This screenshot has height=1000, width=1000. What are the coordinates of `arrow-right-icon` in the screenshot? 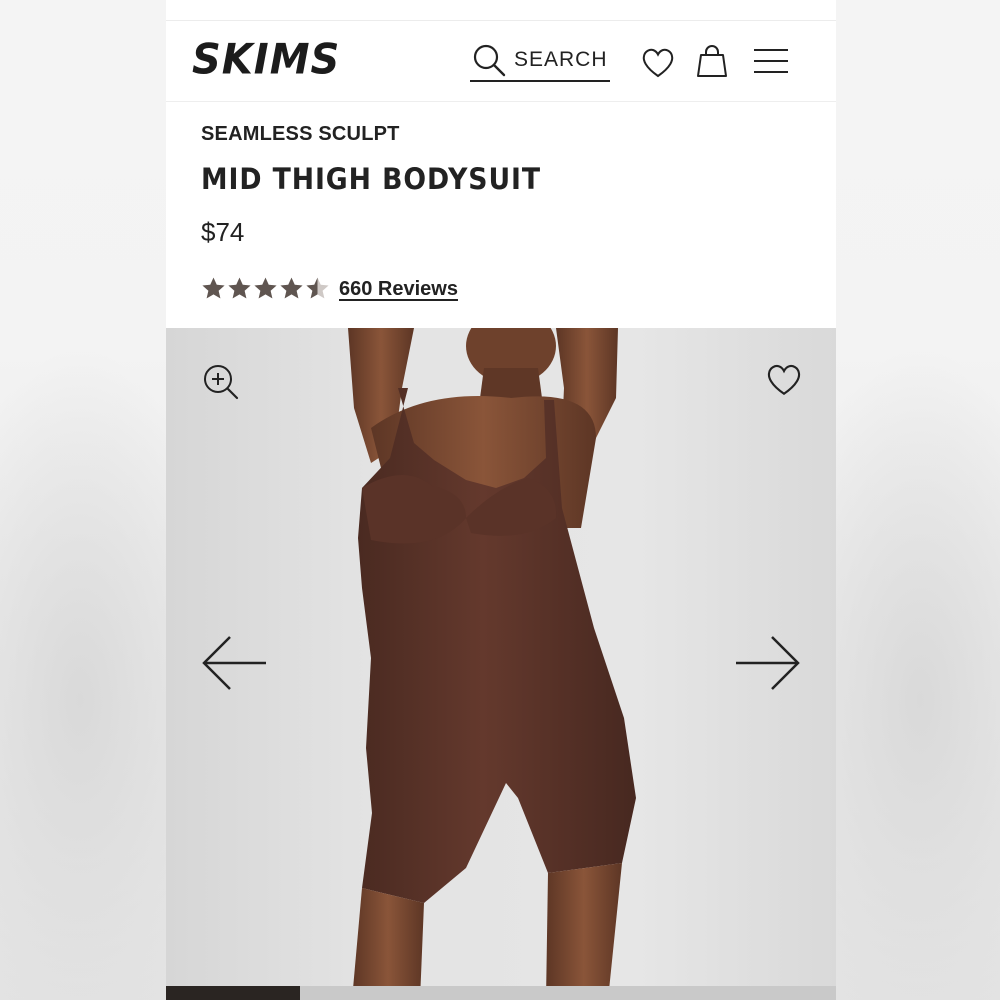 It's located at (768, 663).